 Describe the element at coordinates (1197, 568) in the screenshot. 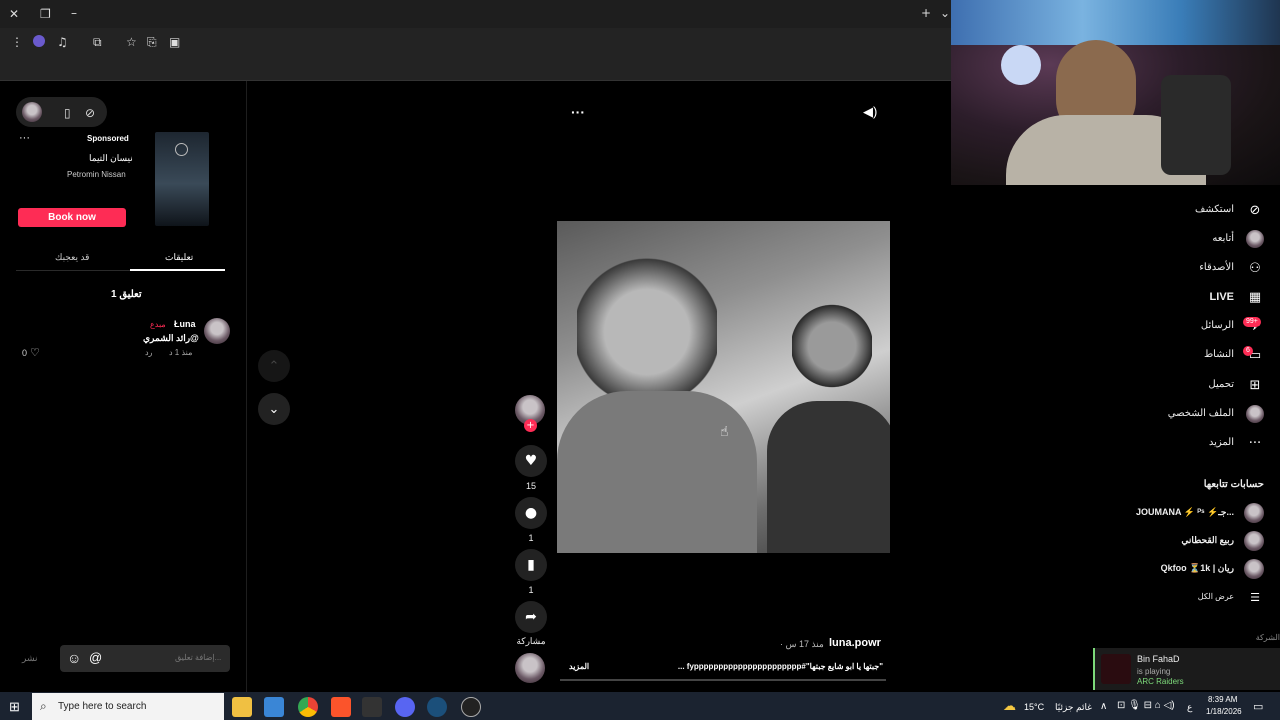

I see `following-user-3: Qkfoo ⏳1k | ريان` at that location.